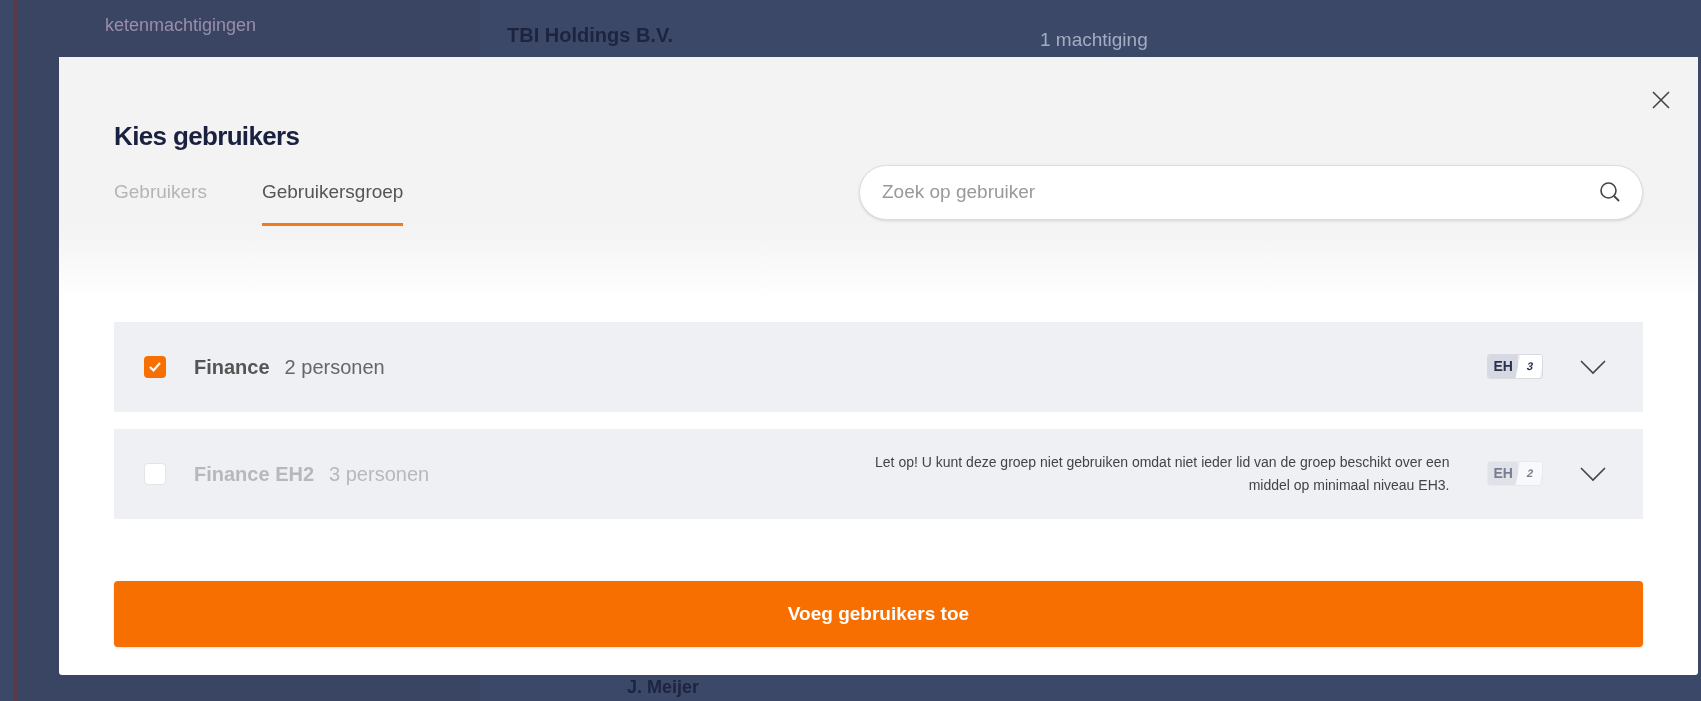 The height and width of the screenshot is (701, 1701). Describe the element at coordinates (1610, 191) in the screenshot. I see `search-icon` at that location.